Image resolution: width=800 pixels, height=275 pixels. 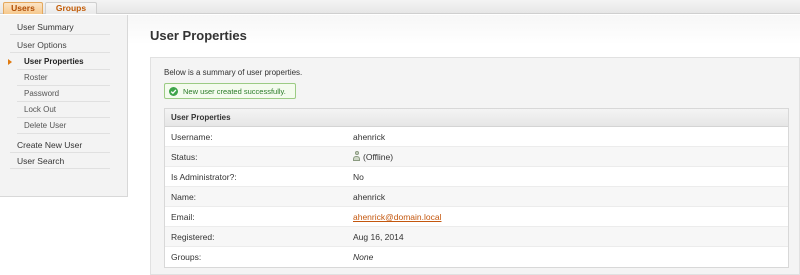 I want to click on page-title: User Properties, so click(x=198, y=35).